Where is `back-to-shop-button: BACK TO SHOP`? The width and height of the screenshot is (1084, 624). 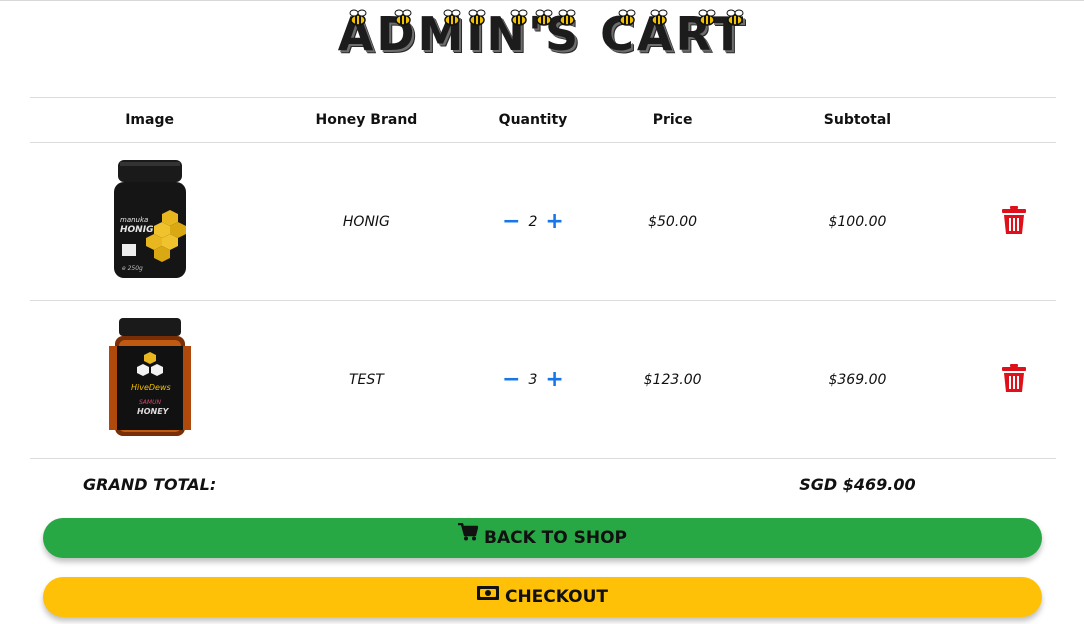 back-to-shop-button: BACK TO SHOP is located at coordinates (542, 538).